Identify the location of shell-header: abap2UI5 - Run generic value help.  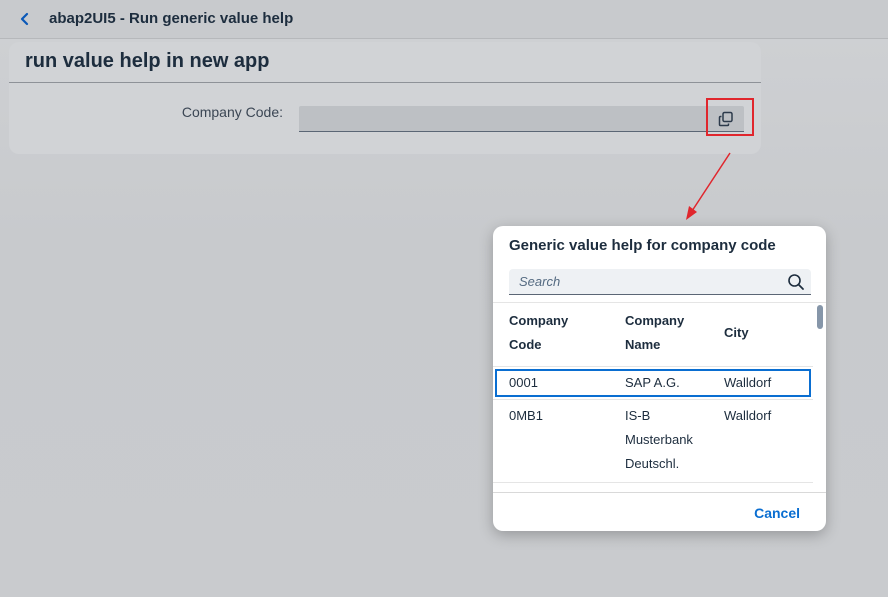
(444, 19).